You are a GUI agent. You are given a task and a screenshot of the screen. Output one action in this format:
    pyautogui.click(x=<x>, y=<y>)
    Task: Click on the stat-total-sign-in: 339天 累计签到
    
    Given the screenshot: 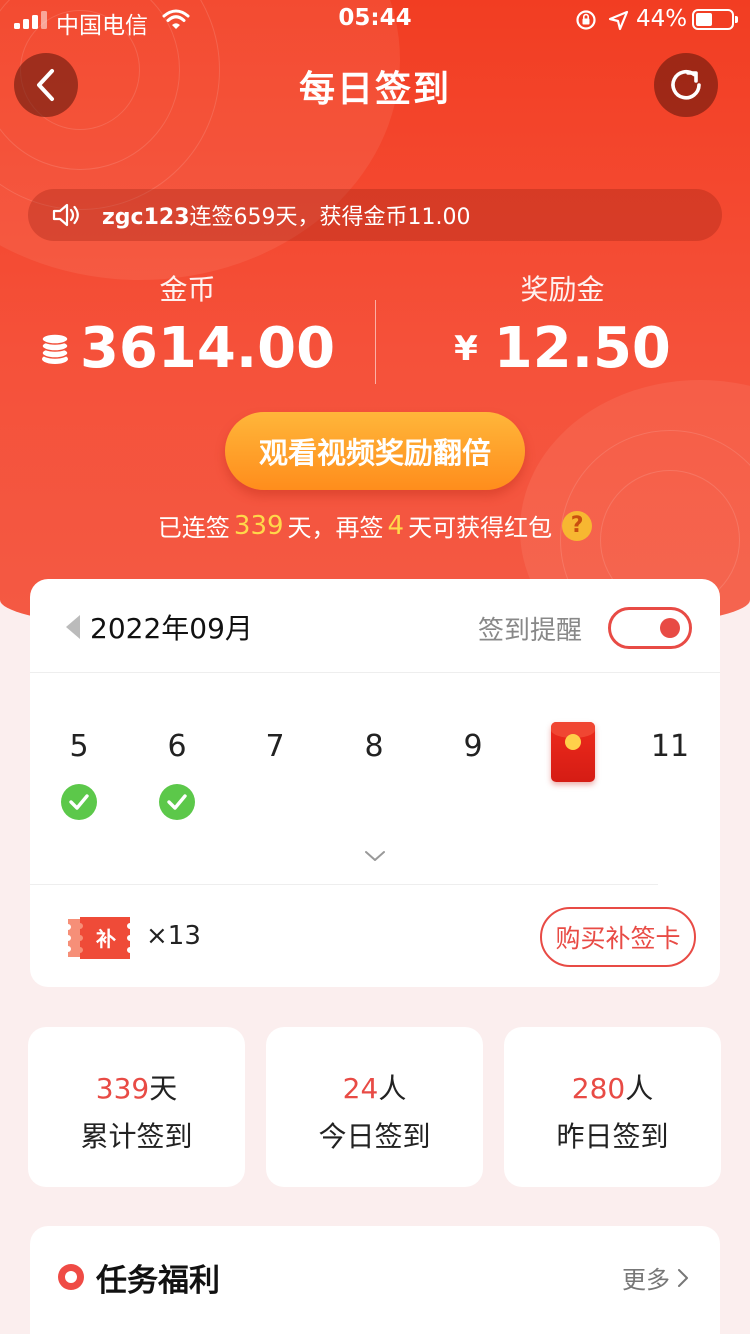 What is the action you would take?
    pyautogui.click(x=136, y=1107)
    